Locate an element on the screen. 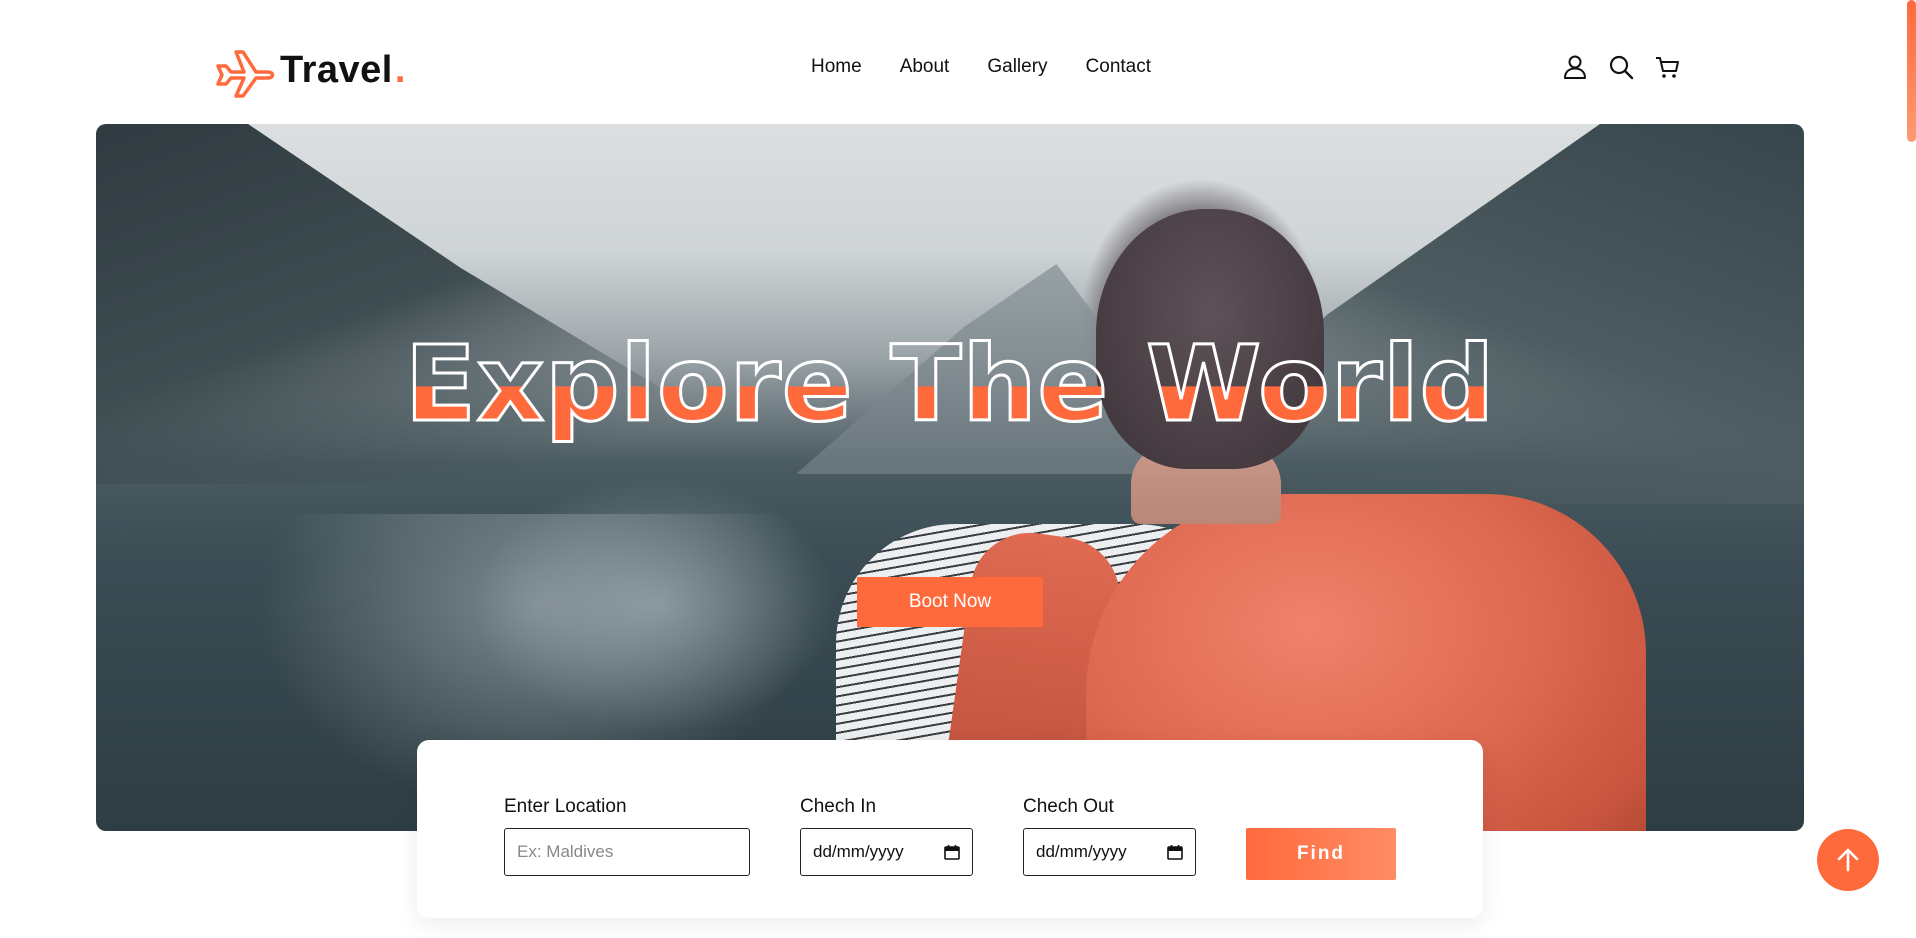 This screenshot has height=938, width=1916. header-actions is located at coordinates (1621, 67).